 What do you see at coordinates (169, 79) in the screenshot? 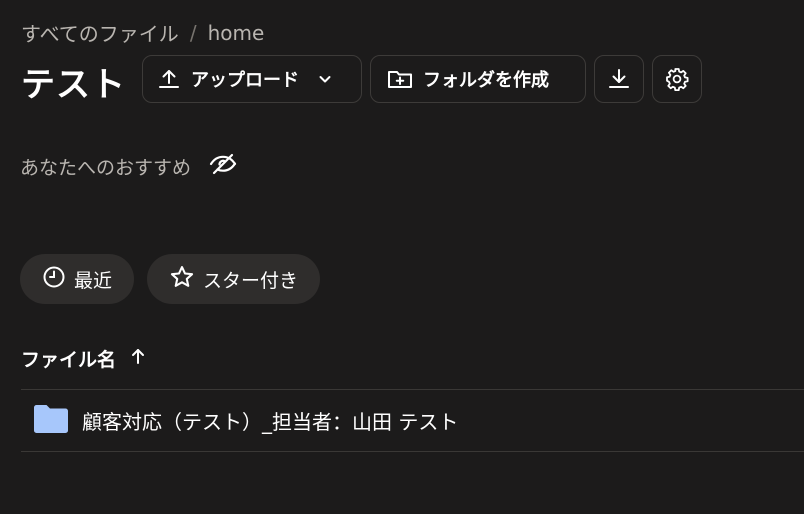
I see `upload-icon` at bounding box center [169, 79].